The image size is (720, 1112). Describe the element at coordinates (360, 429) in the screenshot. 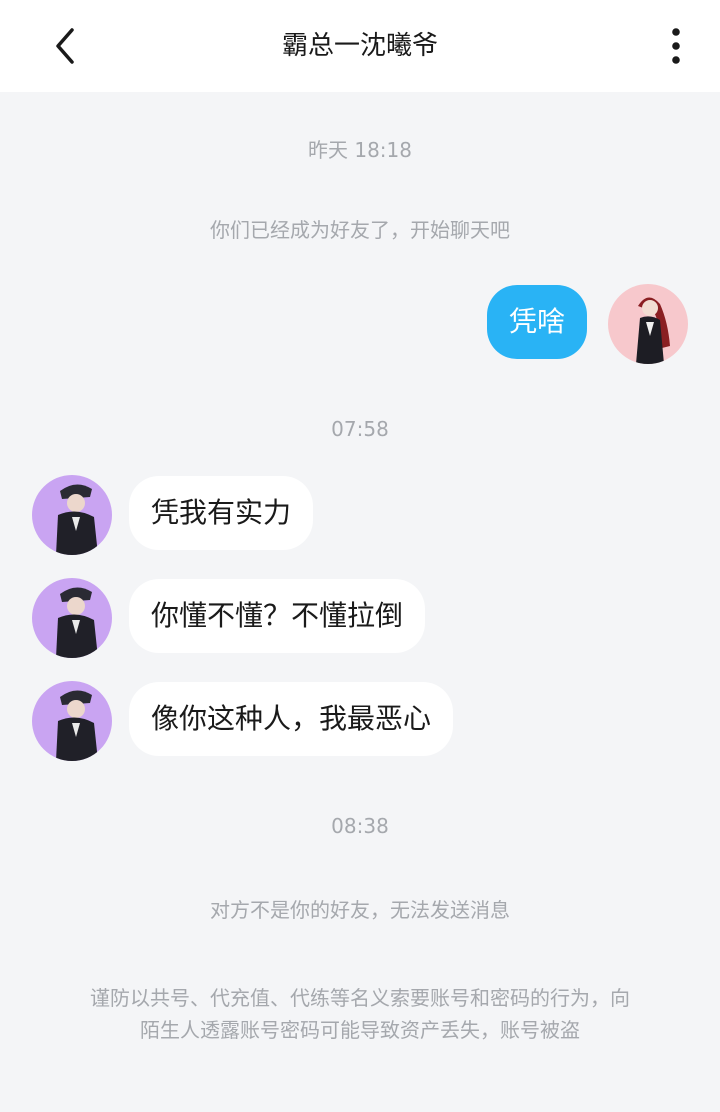

I see `timestamp: 07:58` at that location.